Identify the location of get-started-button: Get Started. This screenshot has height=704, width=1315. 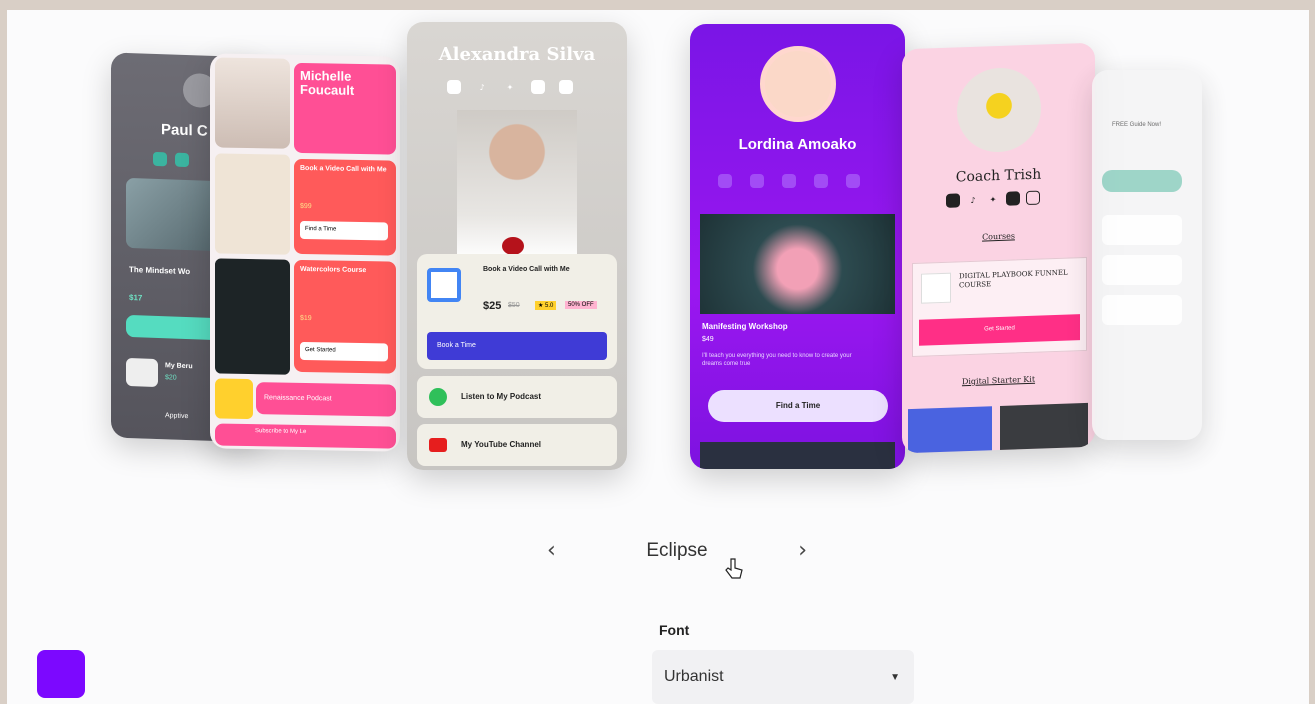
(999, 330).